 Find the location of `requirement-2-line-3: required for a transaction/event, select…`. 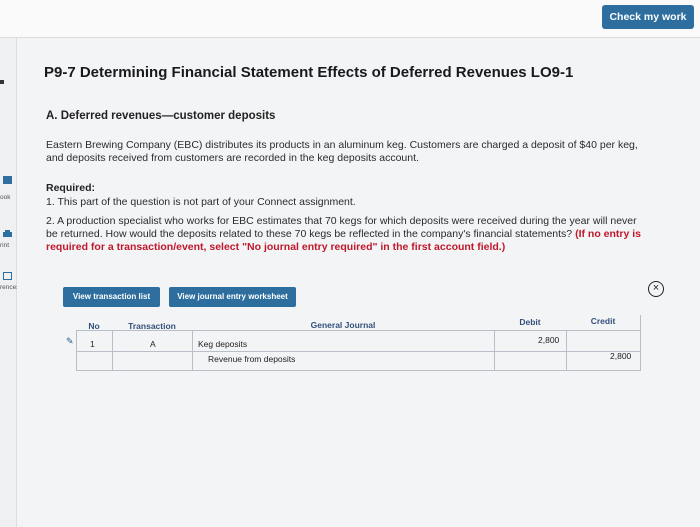

requirement-2-line-3: required for a transaction/event, select… is located at coordinates (276, 247).